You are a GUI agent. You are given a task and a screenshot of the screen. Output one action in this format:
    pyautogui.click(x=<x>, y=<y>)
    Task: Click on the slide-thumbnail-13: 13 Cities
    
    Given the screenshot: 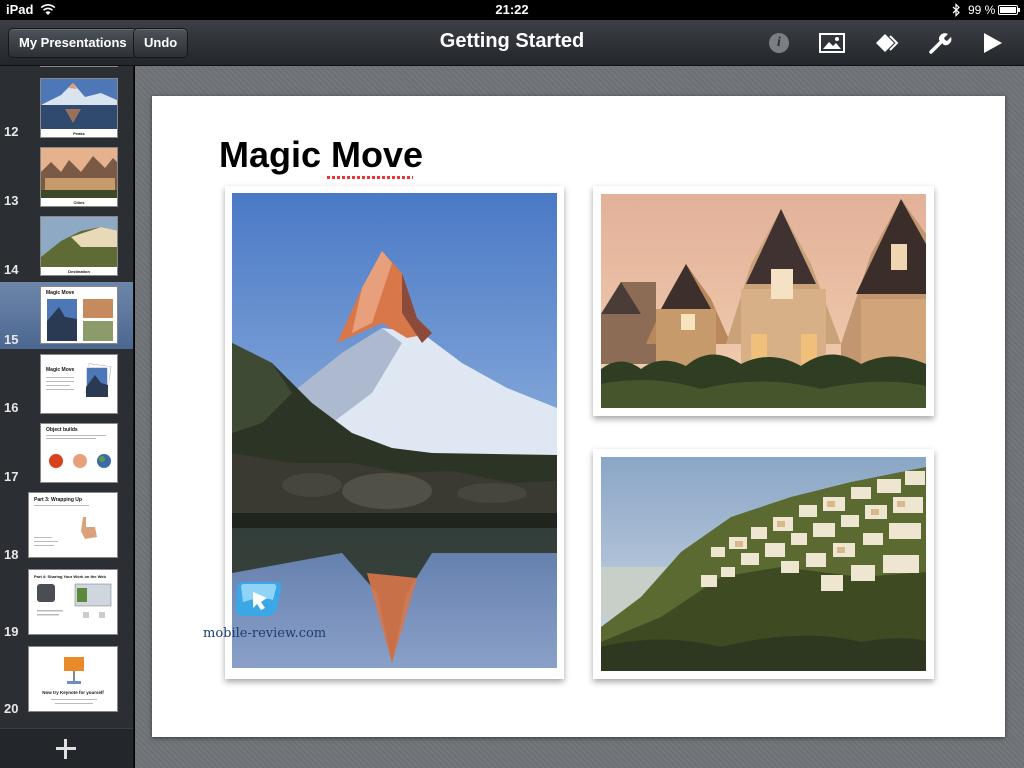 What is the action you would take?
    pyautogui.click(x=66, y=179)
    